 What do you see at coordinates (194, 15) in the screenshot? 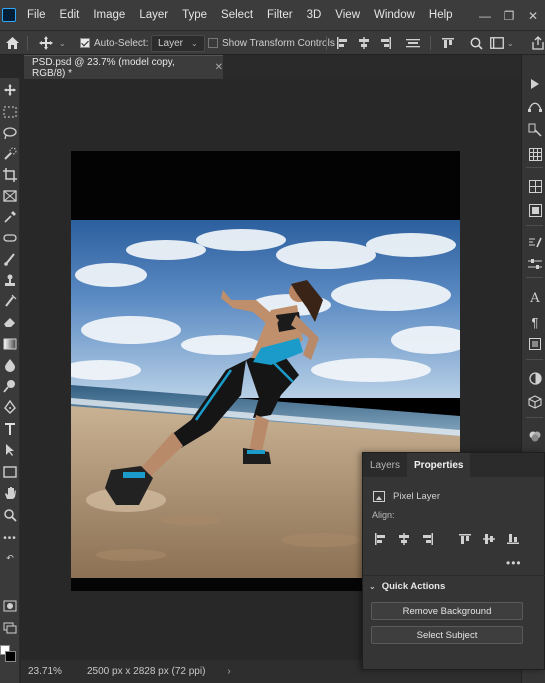
I see `menu-type: Type` at bounding box center [194, 15].